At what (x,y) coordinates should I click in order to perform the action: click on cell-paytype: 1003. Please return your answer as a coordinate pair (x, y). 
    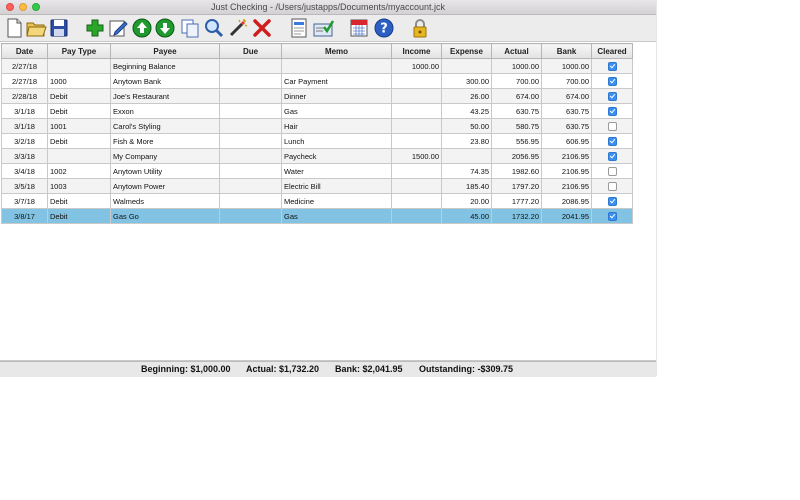
    Looking at the image, I should click on (79, 186).